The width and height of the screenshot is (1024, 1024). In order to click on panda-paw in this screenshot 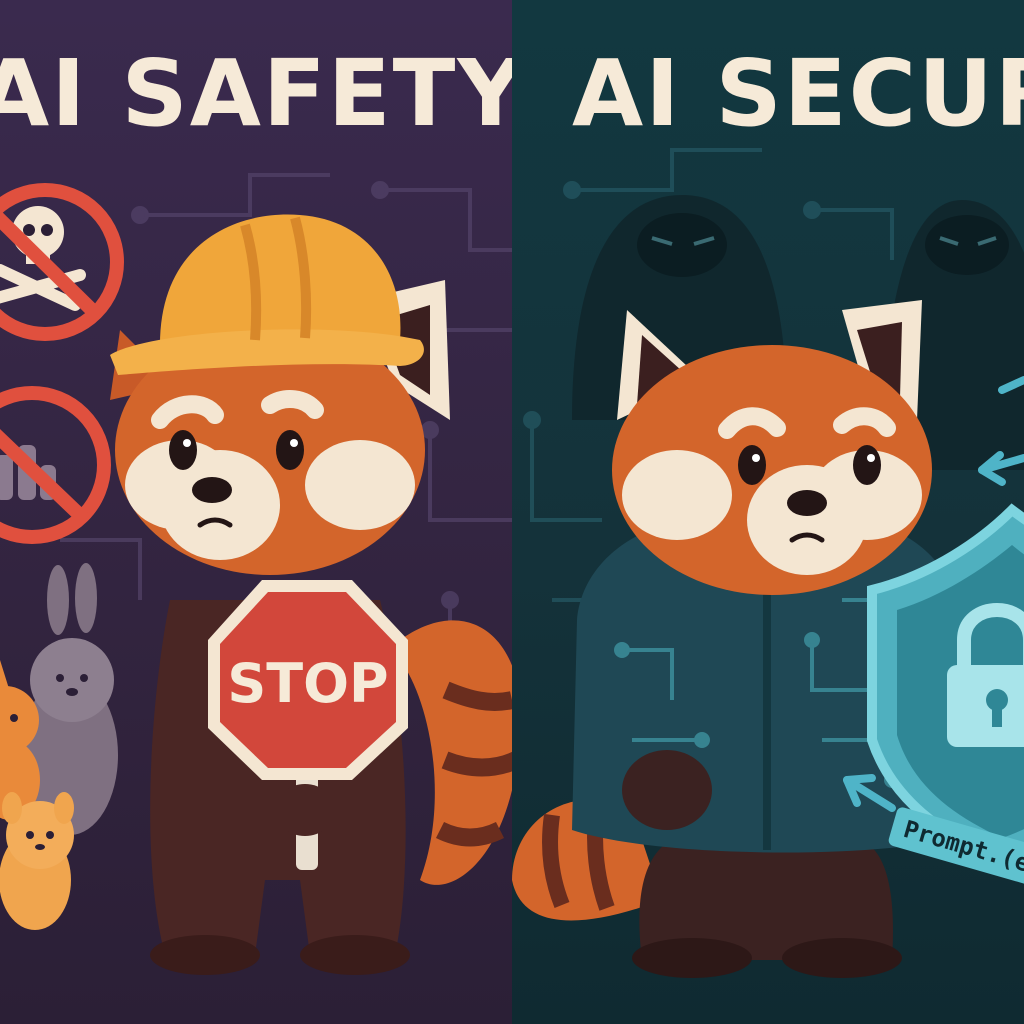, I will do `click(305, 810)`.